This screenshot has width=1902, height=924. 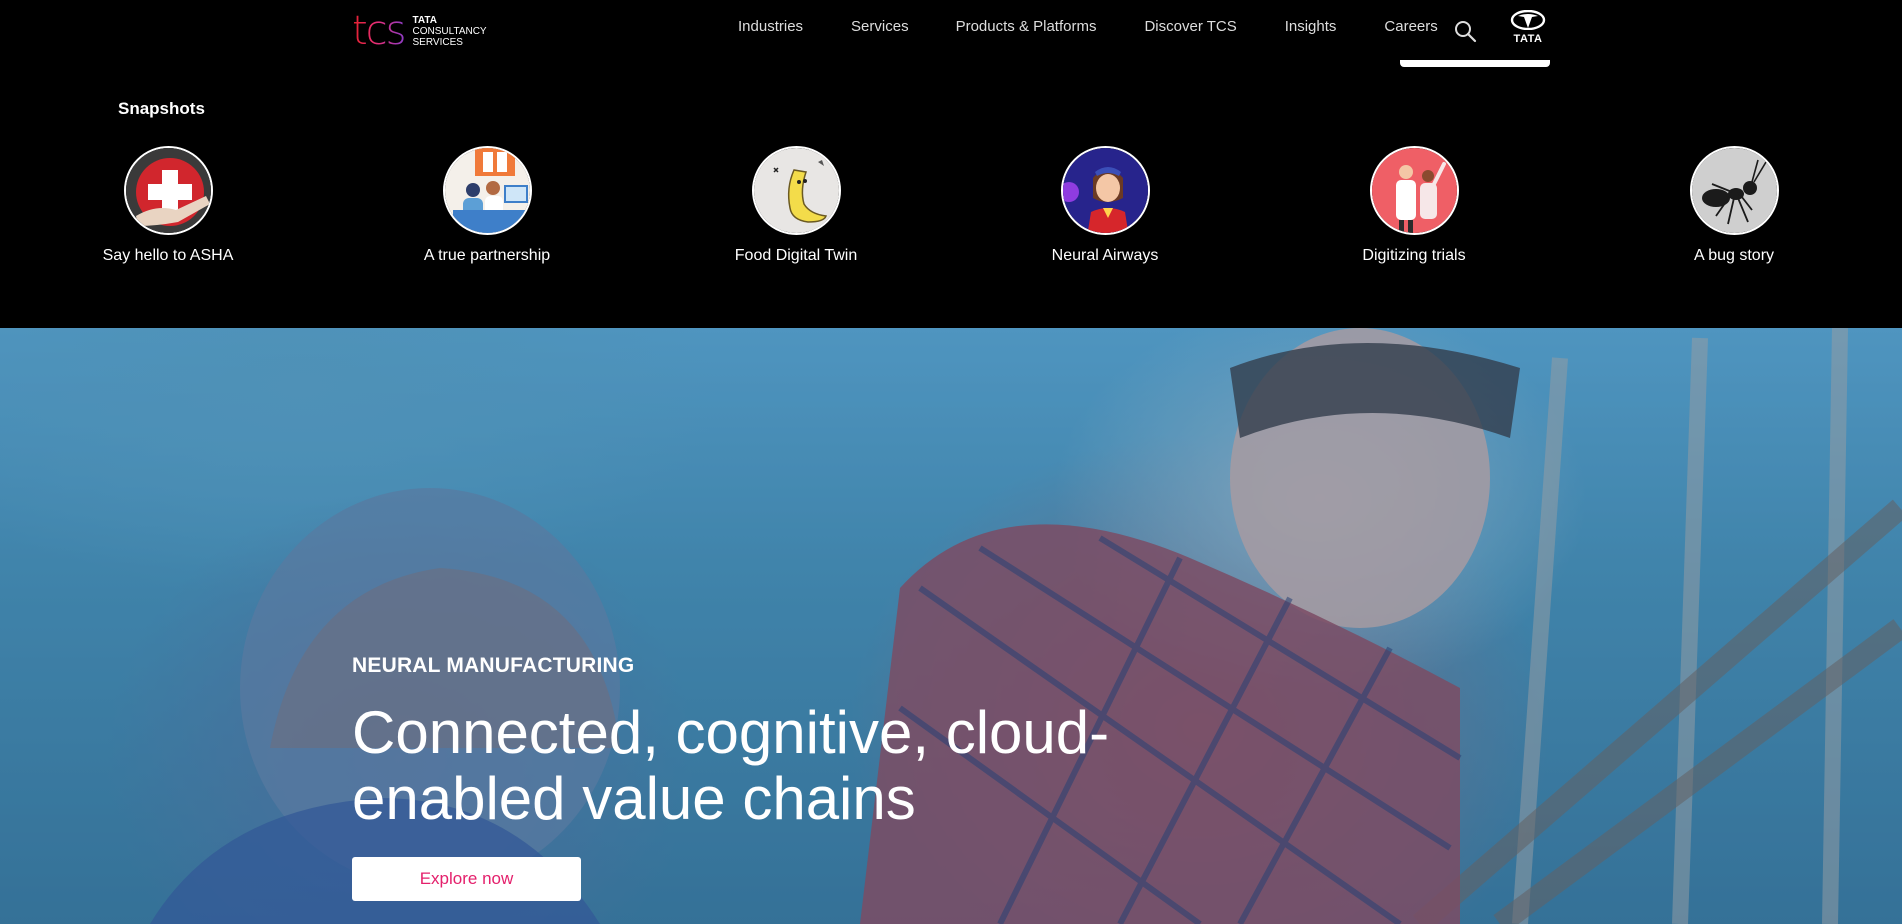 I want to click on snapshots-heading: Snapshots, so click(x=161, y=108).